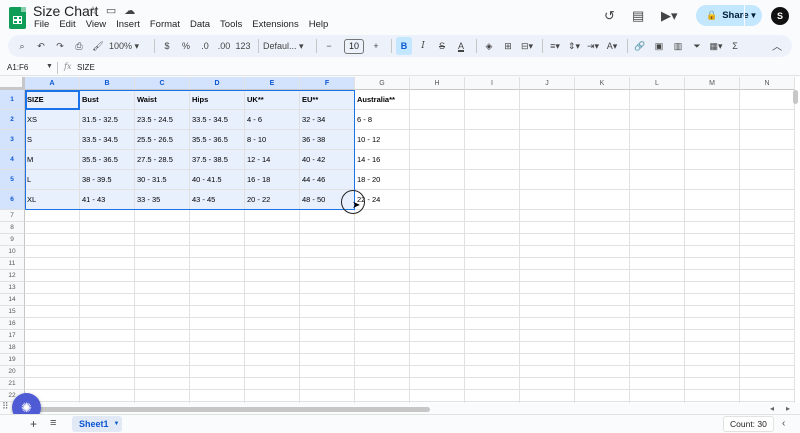  What do you see at coordinates (767, 276) in the screenshot?
I see `cell-n12` at bounding box center [767, 276].